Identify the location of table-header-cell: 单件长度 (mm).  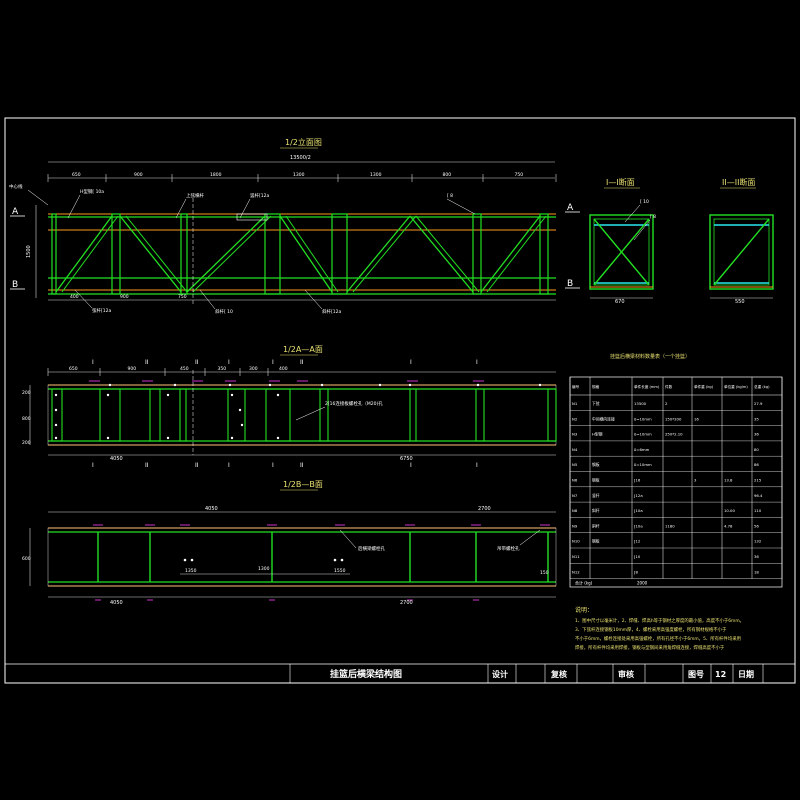
(647, 386).